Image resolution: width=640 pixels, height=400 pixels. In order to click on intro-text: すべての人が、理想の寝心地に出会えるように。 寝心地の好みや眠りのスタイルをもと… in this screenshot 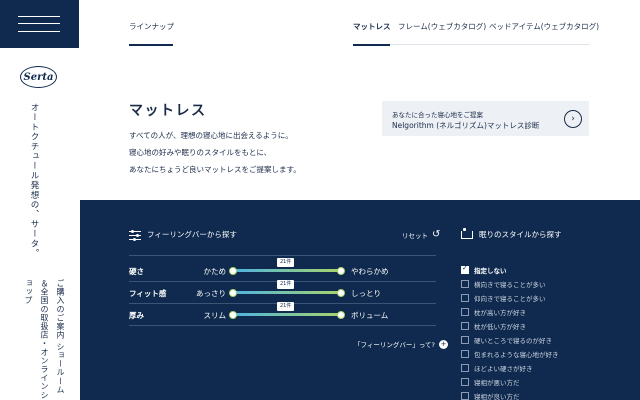, I will do `click(215, 152)`.